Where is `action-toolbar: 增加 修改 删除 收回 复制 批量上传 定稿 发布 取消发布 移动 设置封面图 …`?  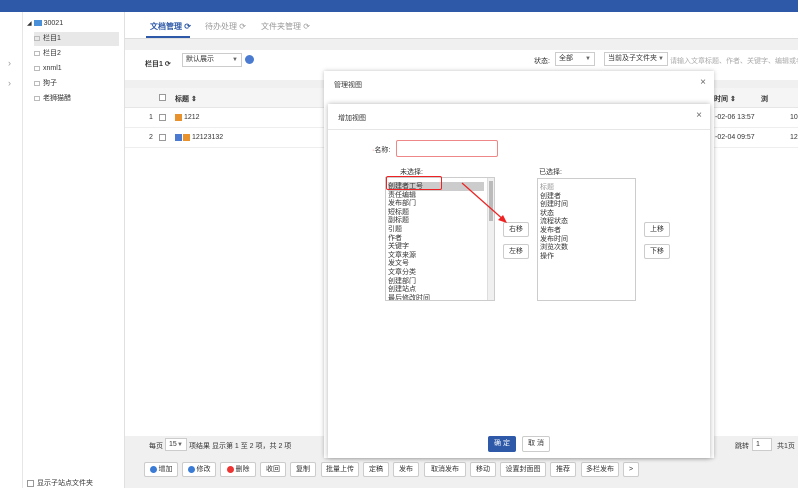
action-toolbar: 增加 修改 删除 收回 复制 批量上传 定稿 发布 取消发布 移动 设置封面图 … is located at coordinates (461, 472).